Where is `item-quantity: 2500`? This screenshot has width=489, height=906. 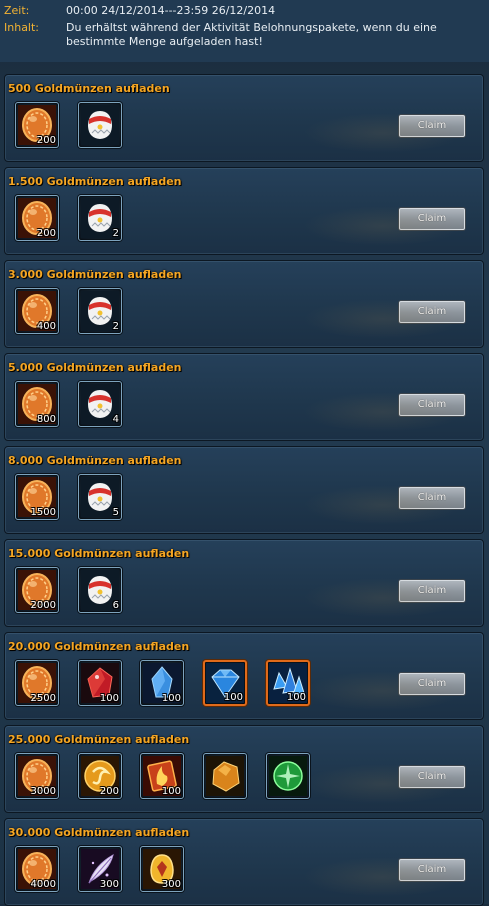
item-quantity: 2500 is located at coordinates (43, 698).